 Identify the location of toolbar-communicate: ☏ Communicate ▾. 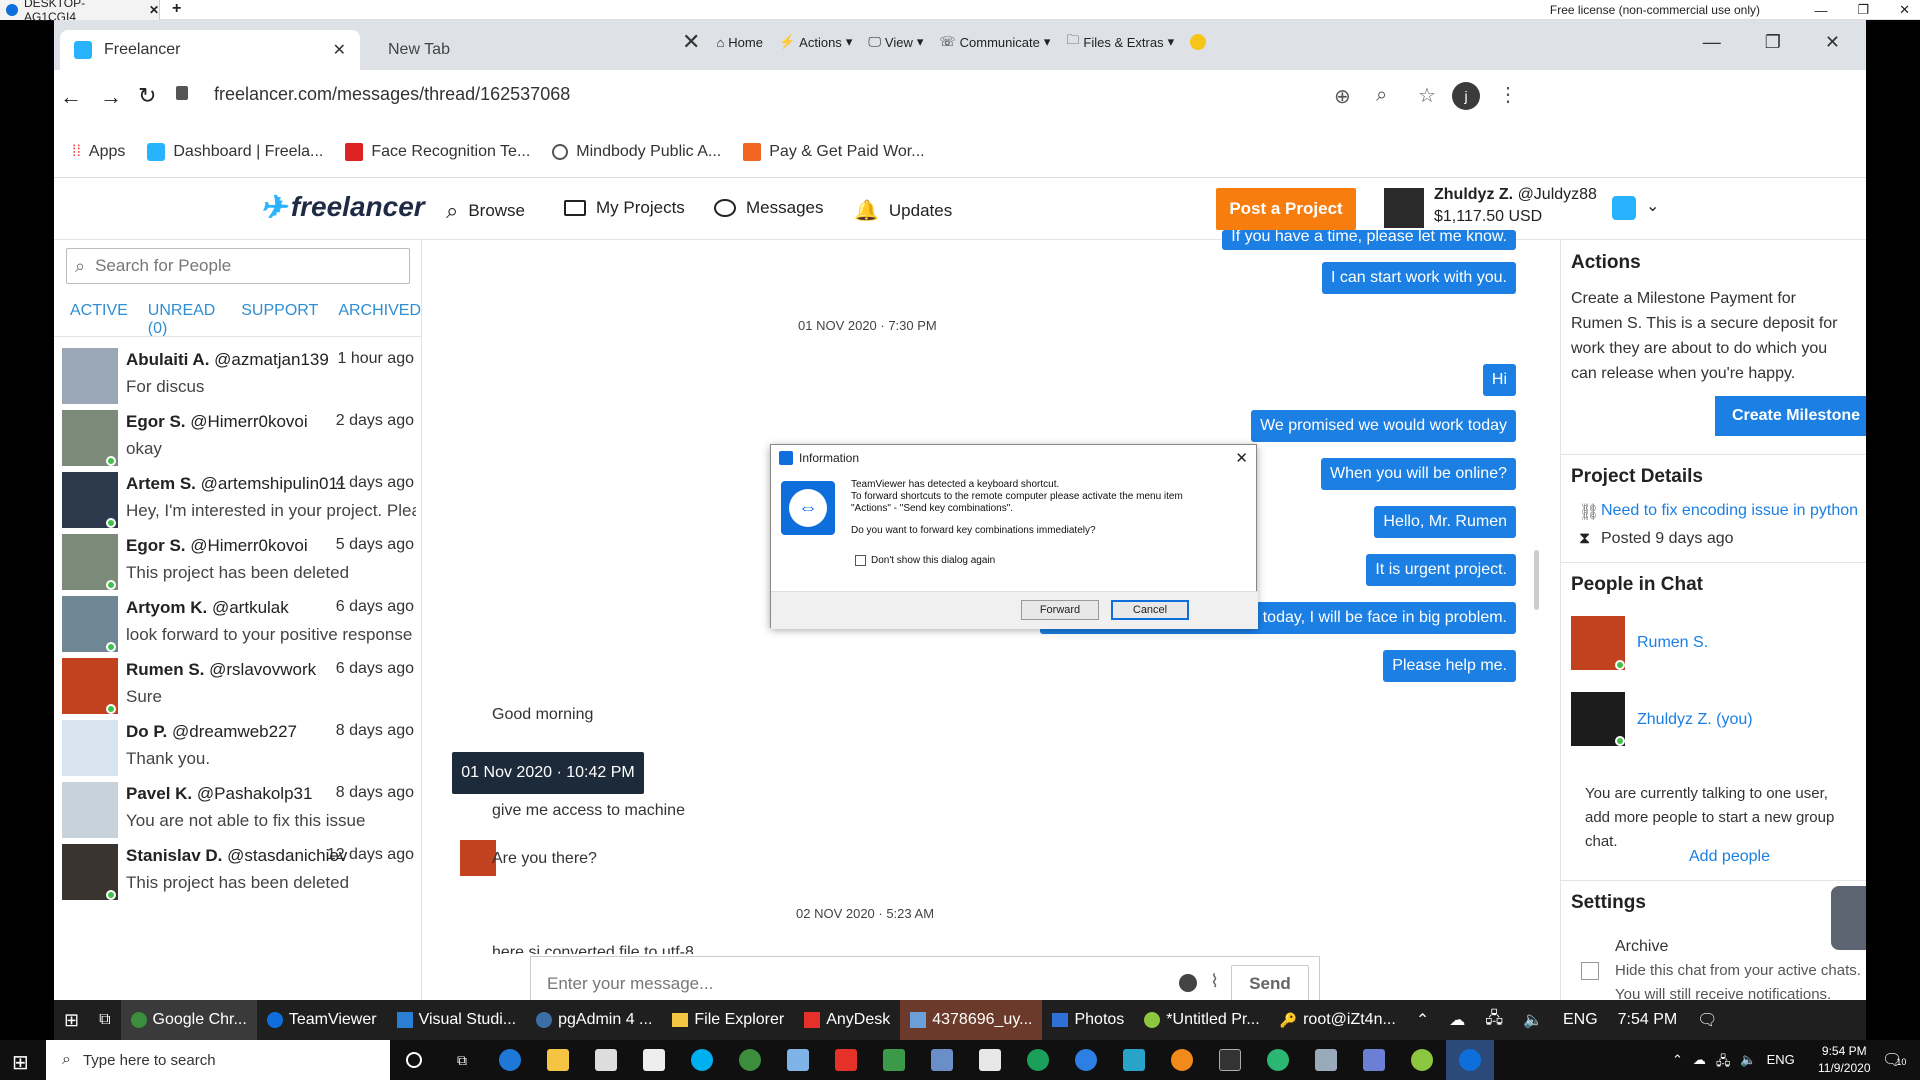
(994, 42).